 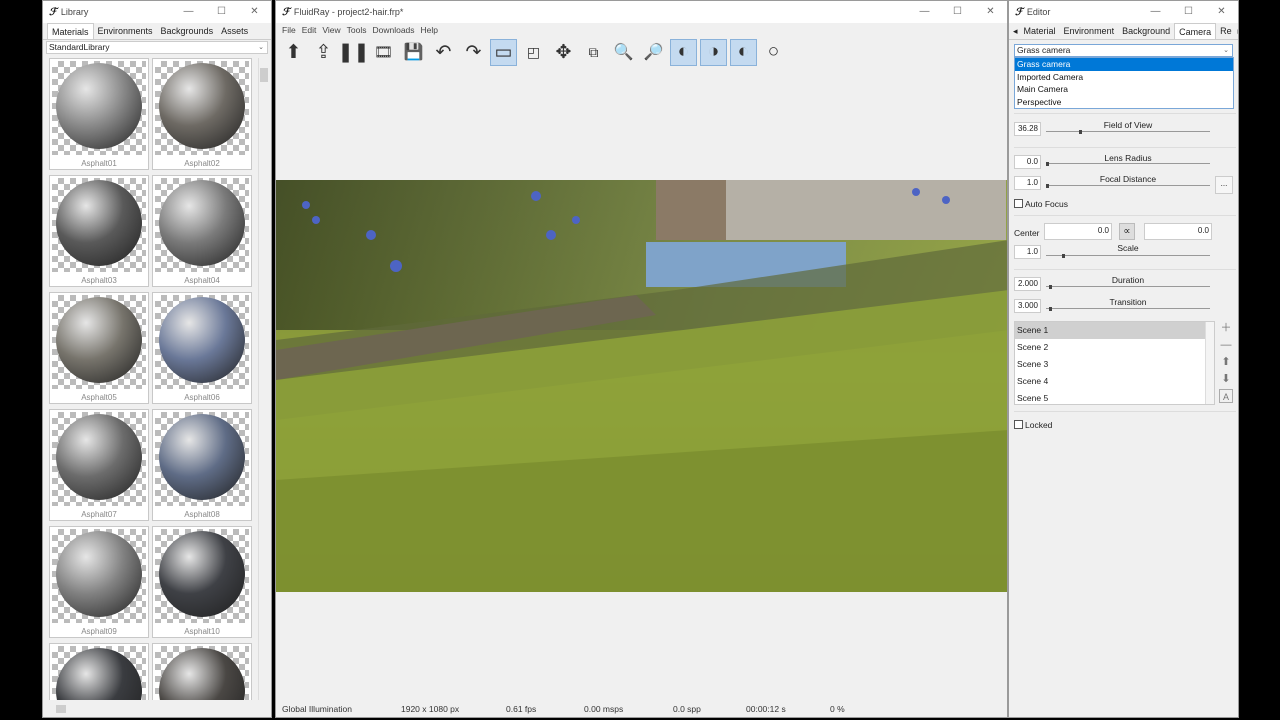 I want to click on arrow-up-icon: ⬆, so click(x=293, y=52).